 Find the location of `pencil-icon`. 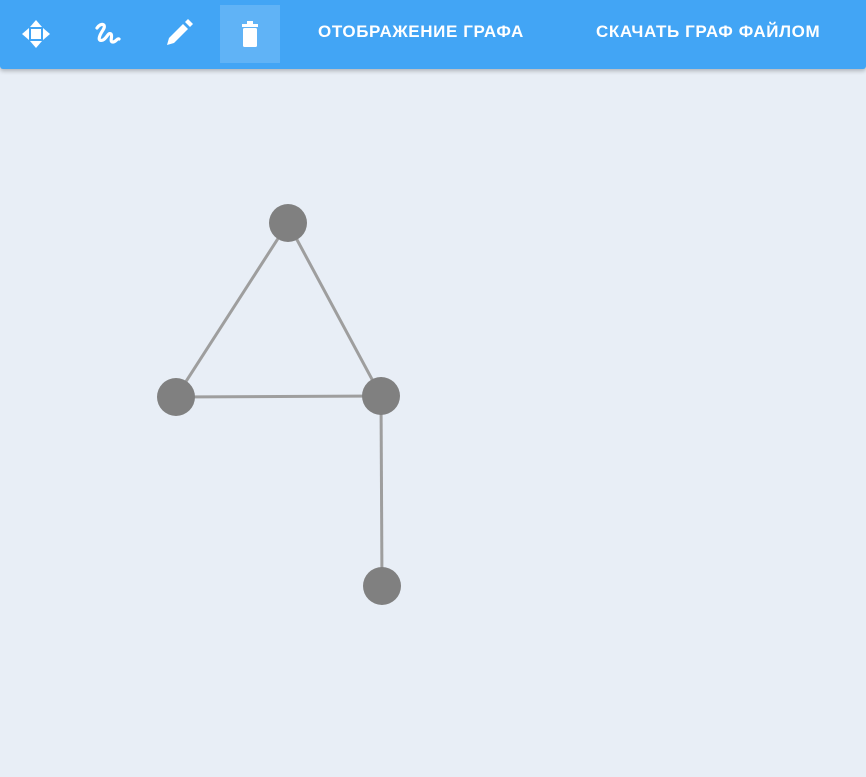

pencil-icon is located at coordinates (180, 32).